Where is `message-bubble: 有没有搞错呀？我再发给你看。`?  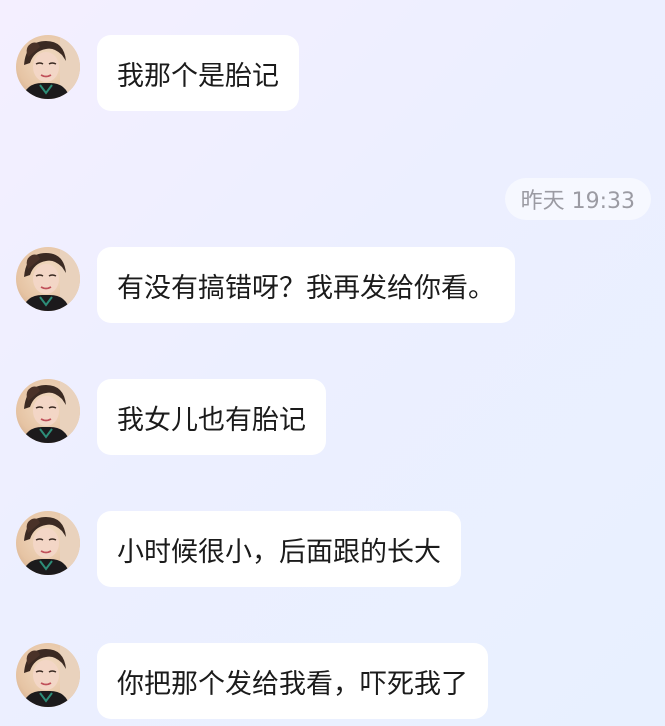 message-bubble: 有没有搞错呀？我再发给你看。 is located at coordinates (306, 285).